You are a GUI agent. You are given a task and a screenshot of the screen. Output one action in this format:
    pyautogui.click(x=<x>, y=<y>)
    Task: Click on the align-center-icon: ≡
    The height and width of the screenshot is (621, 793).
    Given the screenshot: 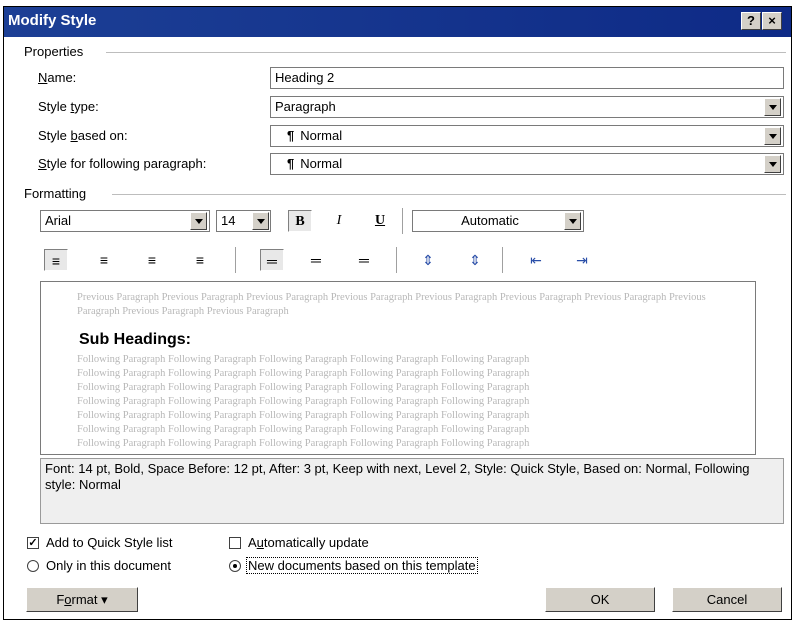 What is the action you would take?
    pyautogui.click(x=104, y=260)
    